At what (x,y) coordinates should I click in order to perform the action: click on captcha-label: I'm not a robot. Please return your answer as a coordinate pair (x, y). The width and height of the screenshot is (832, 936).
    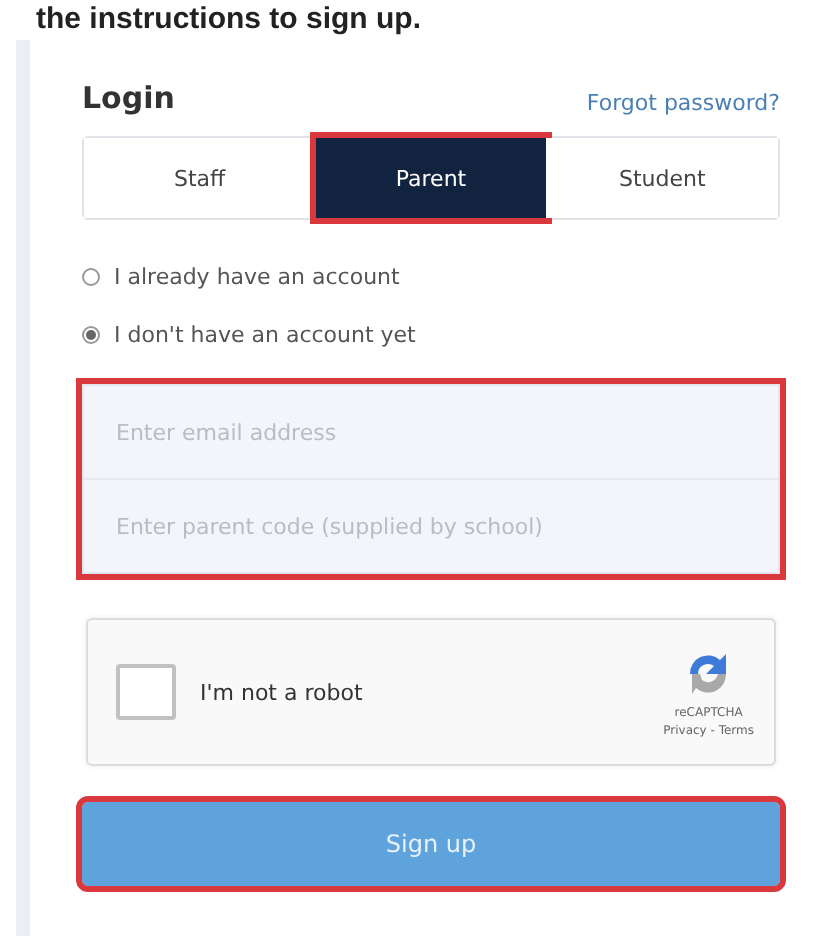
    Looking at the image, I should click on (282, 692).